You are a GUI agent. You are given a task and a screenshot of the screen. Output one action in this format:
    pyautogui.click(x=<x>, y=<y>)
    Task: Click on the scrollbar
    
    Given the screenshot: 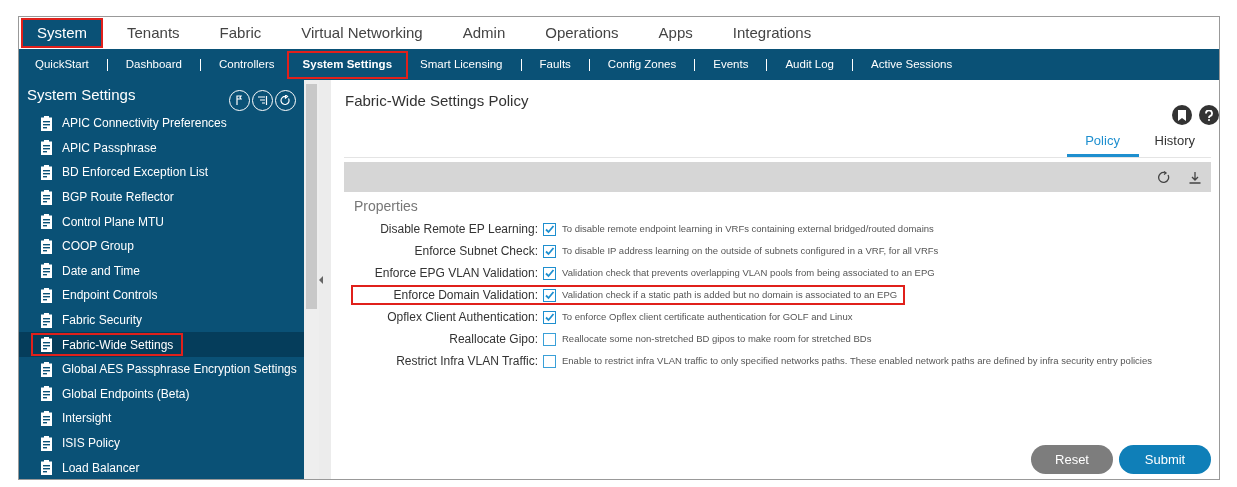 What is the action you would take?
    pyautogui.click(x=311, y=279)
    